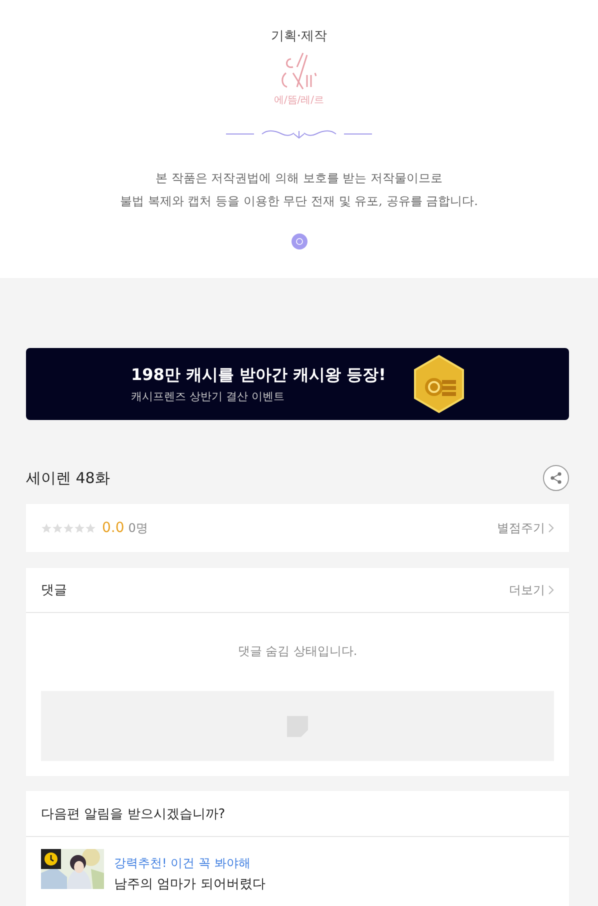 The width and height of the screenshot is (598, 906). What do you see at coordinates (439, 384) in the screenshot?
I see `coin-badge-icon` at bounding box center [439, 384].